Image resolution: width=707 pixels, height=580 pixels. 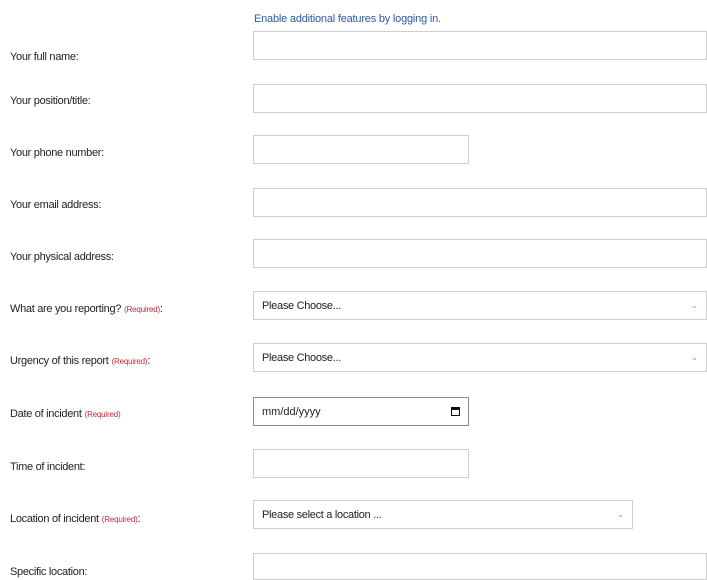 What do you see at coordinates (480, 357) in the screenshot?
I see `urgency-select: Please Choose... ⌄` at bounding box center [480, 357].